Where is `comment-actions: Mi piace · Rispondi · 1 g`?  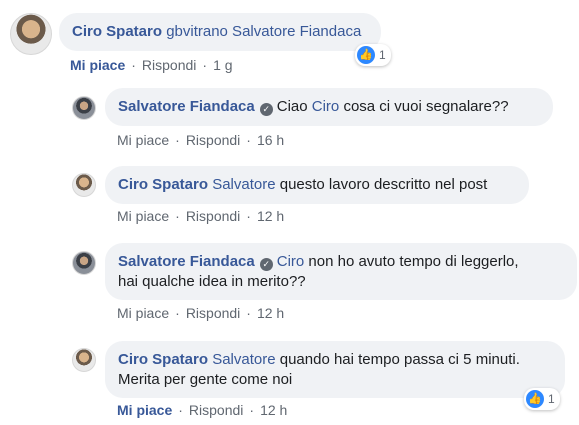
comment-actions: Mi piace · Rispondi · 1 g is located at coordinates (151, 65).